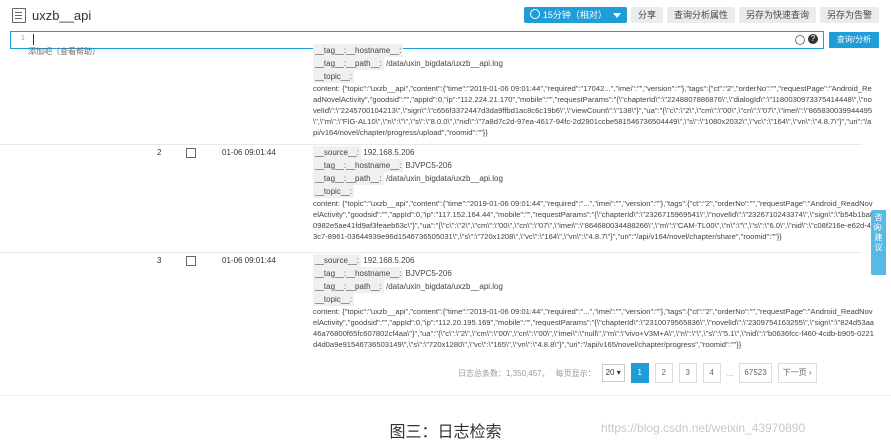 The width and height of the screenshot is (891, 445). I want to click on page-size-select: 20 ▾, so click(613, 373).